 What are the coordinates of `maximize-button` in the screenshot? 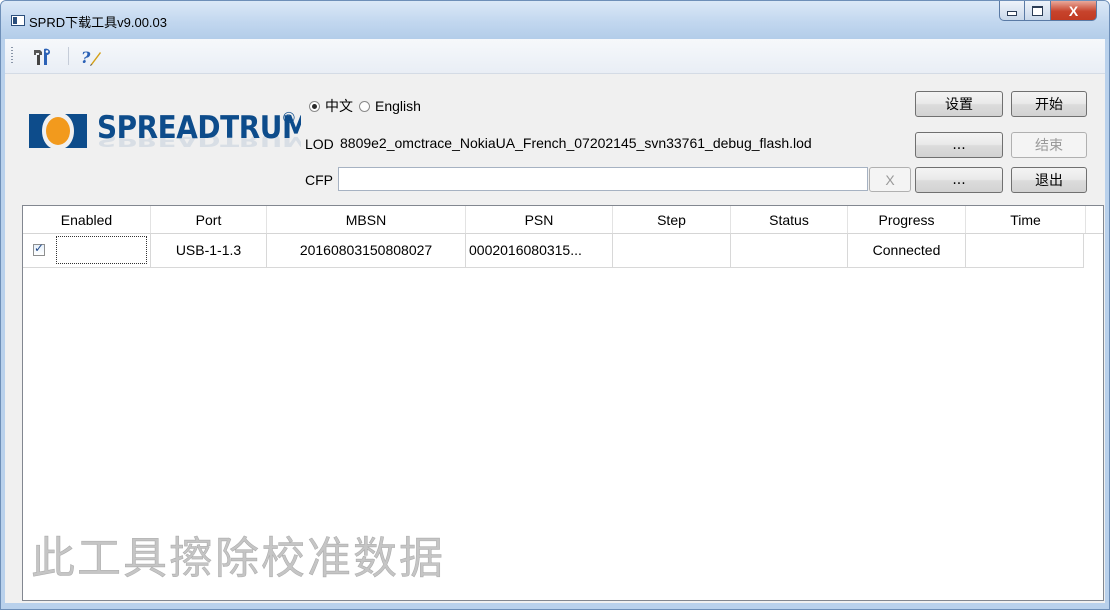 It's located at (1038, 11).